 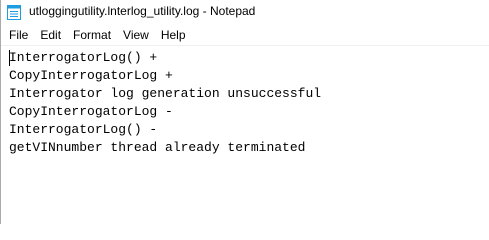 I want to click on text-line-5: InterrogatorLog() -, so click(x=83, y=129).